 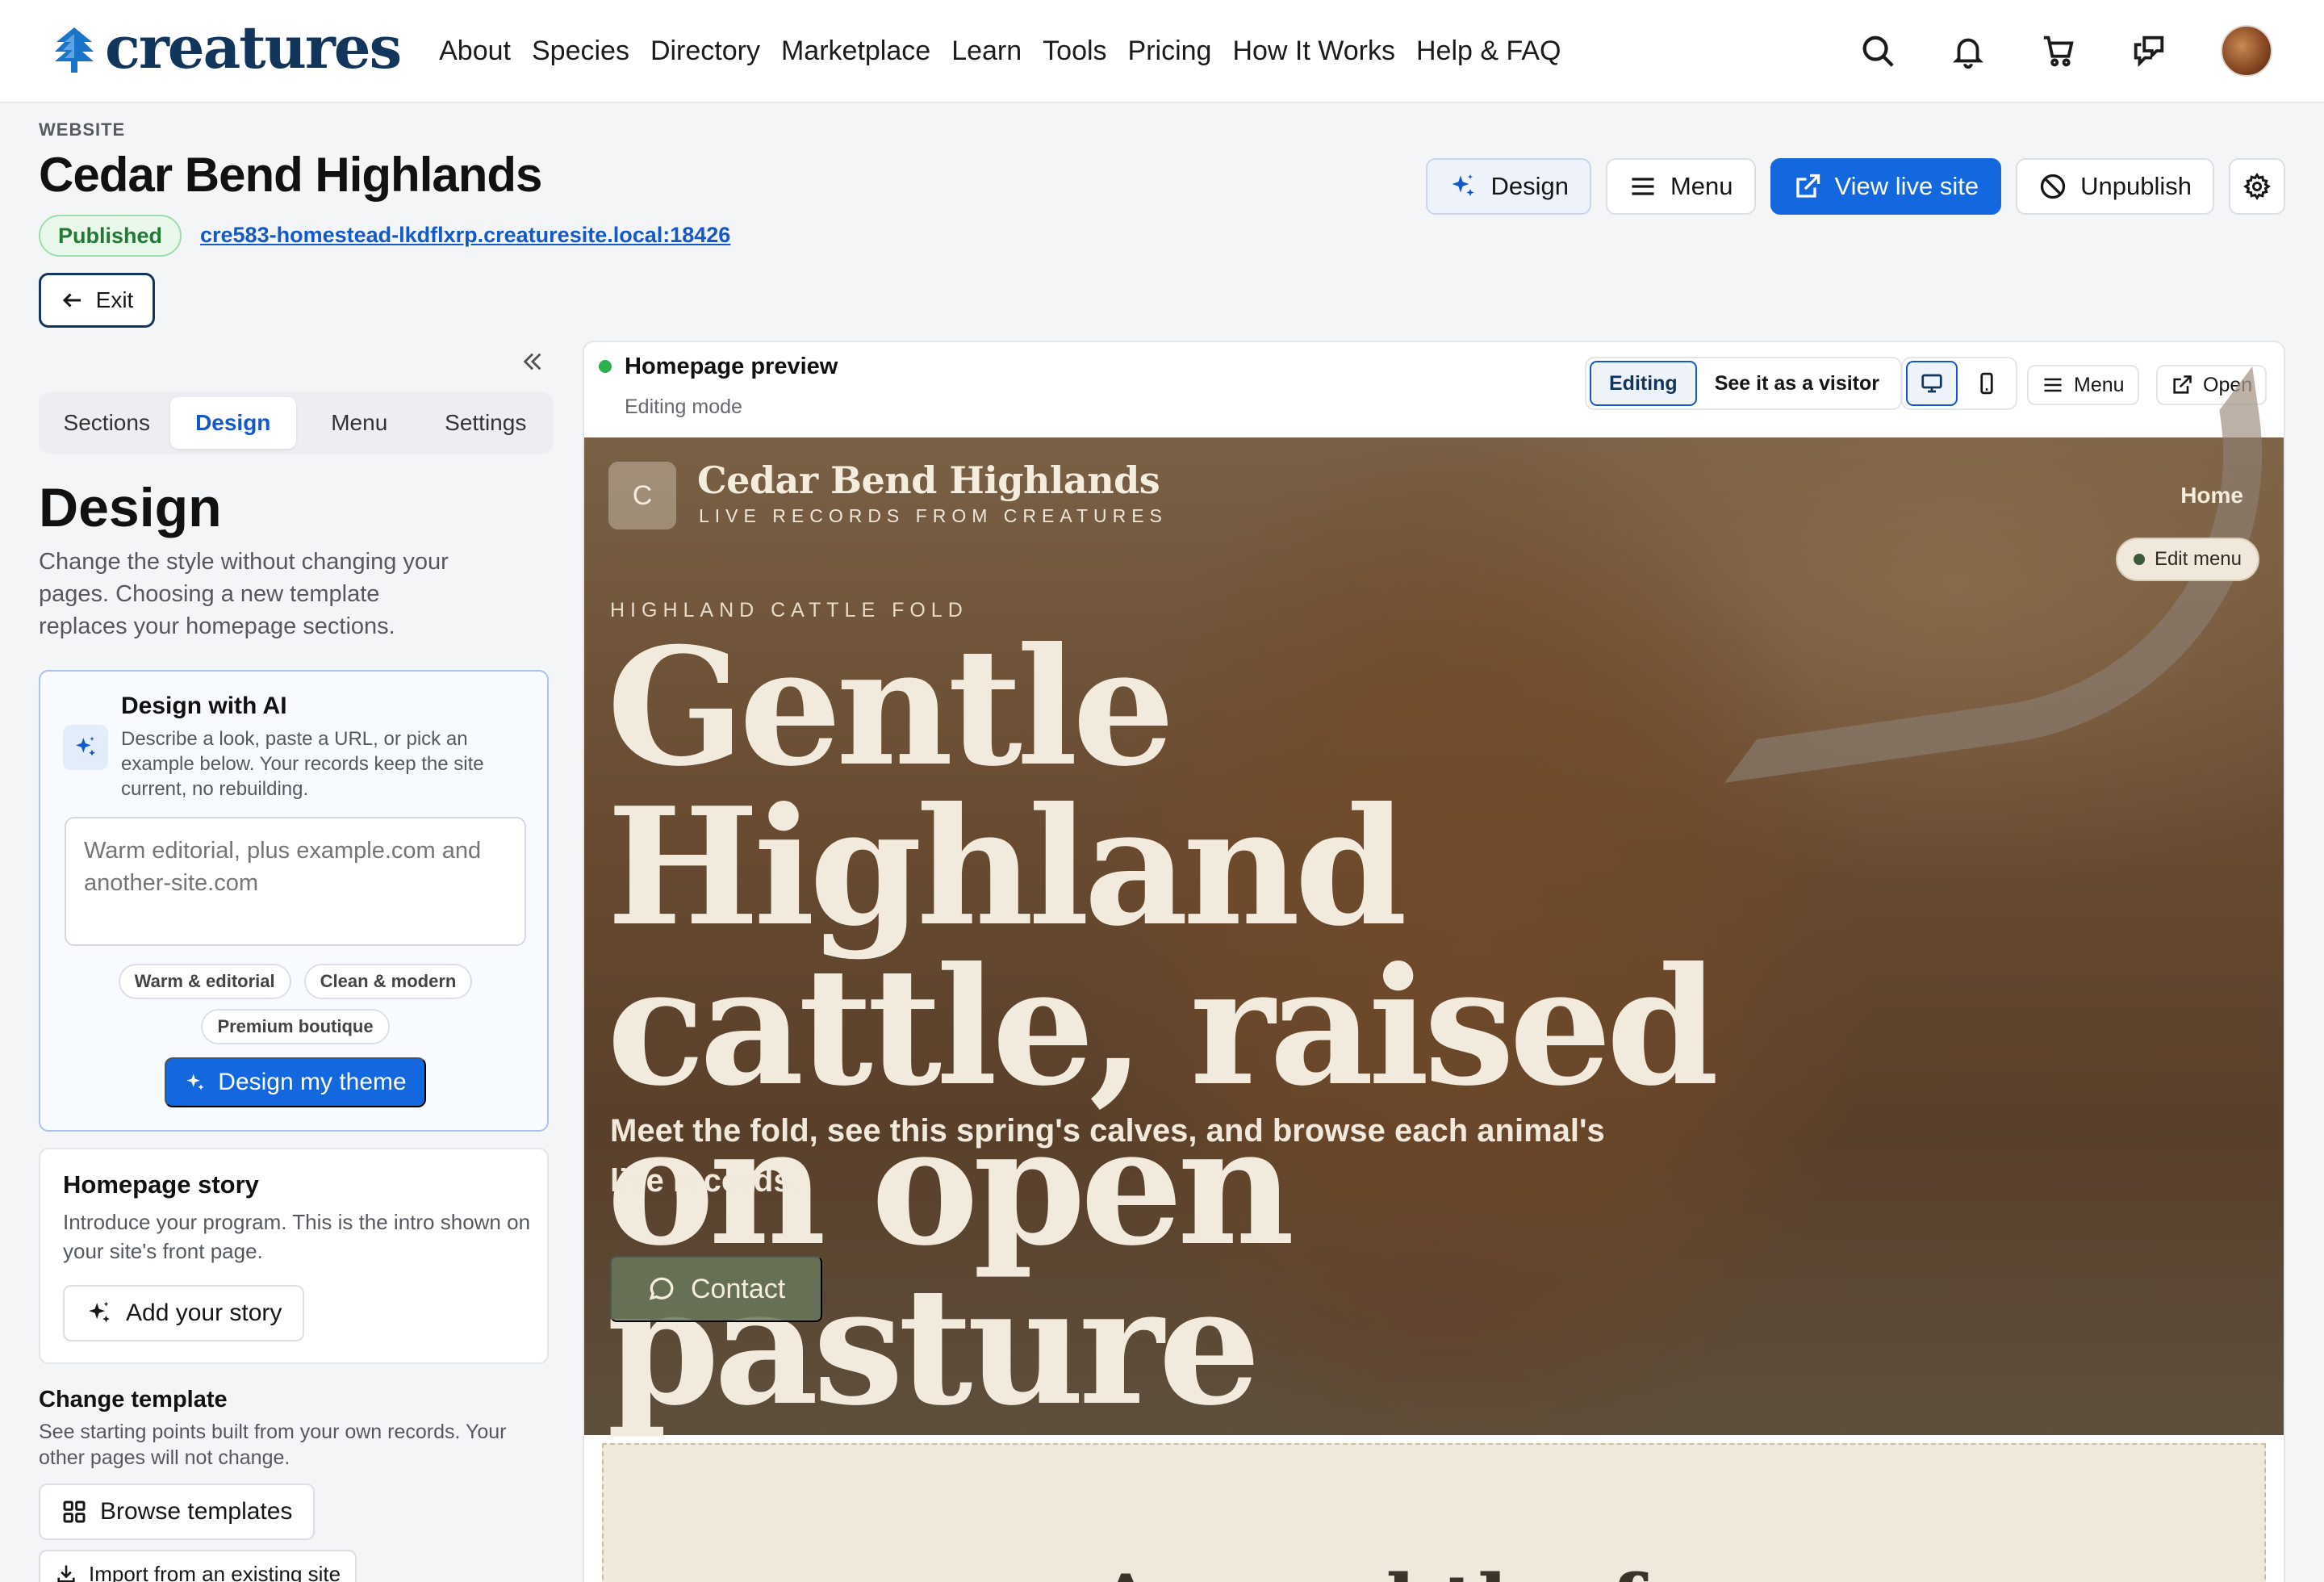 What do you see at coordinates (359, 423) in the screenshot?
I see `tab-menu: Menu` at bounding box center [359, 423].